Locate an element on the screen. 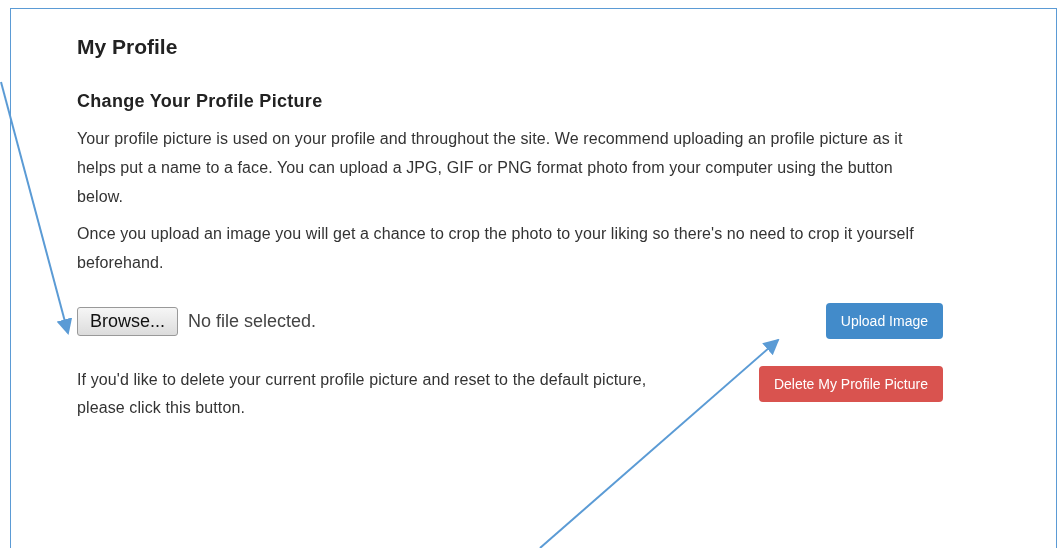 This screenshot has height=548, width=1063. description-text: Your profile picture is used on your profile and throughout the site. We recommend uploading an profile picture as it helps put a name to a face. You can upload a JPG, GIF or PNG format photo from your computer using the button below. is located at coordinates (490, 168).